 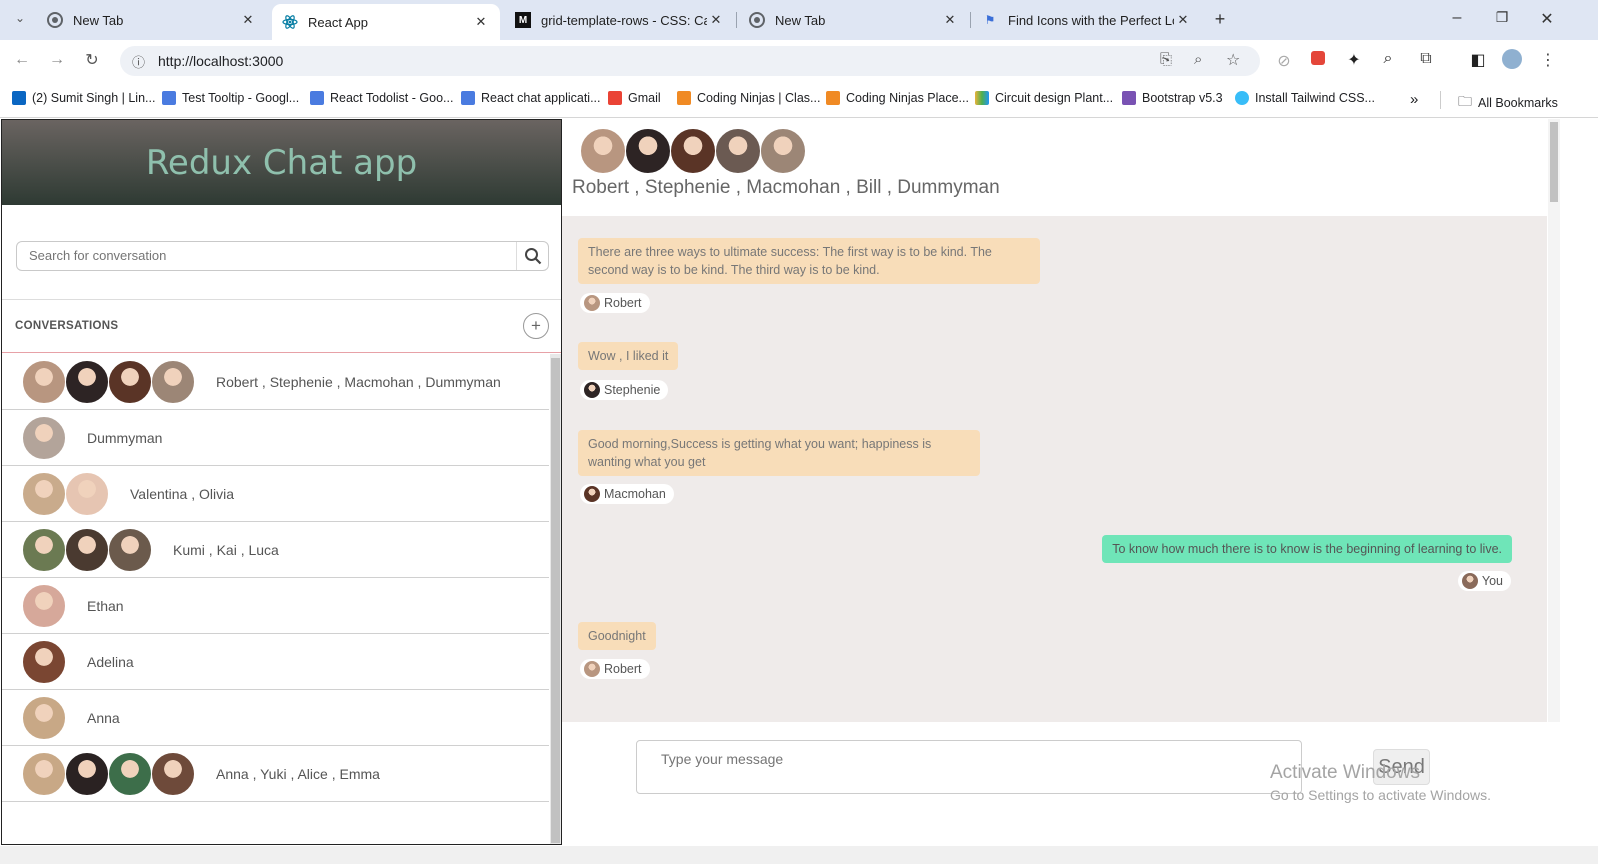 What do you see at coordinates (854, 20) in the screenshot?
I see `tab-3: New Tab ✕` at bounding box center [854, 20].